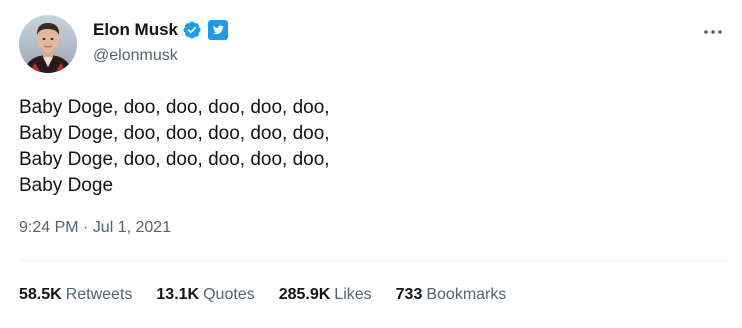 This screenshot has height=328, width=742. I want to click on likes-count: 285.9K, so click(304, 294).